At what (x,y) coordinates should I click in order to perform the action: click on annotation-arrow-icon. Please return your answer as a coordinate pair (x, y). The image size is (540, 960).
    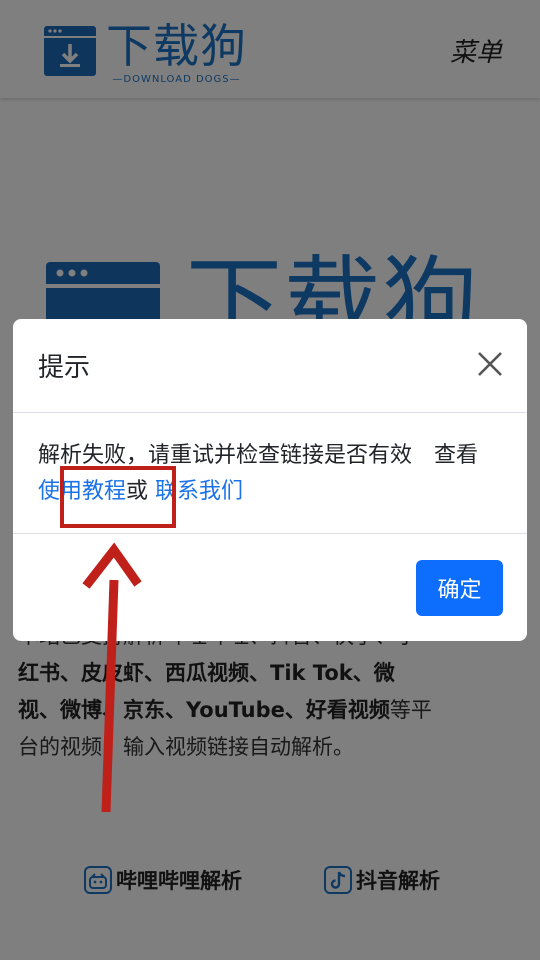
    Looking at the image, I should click on (112, 677).